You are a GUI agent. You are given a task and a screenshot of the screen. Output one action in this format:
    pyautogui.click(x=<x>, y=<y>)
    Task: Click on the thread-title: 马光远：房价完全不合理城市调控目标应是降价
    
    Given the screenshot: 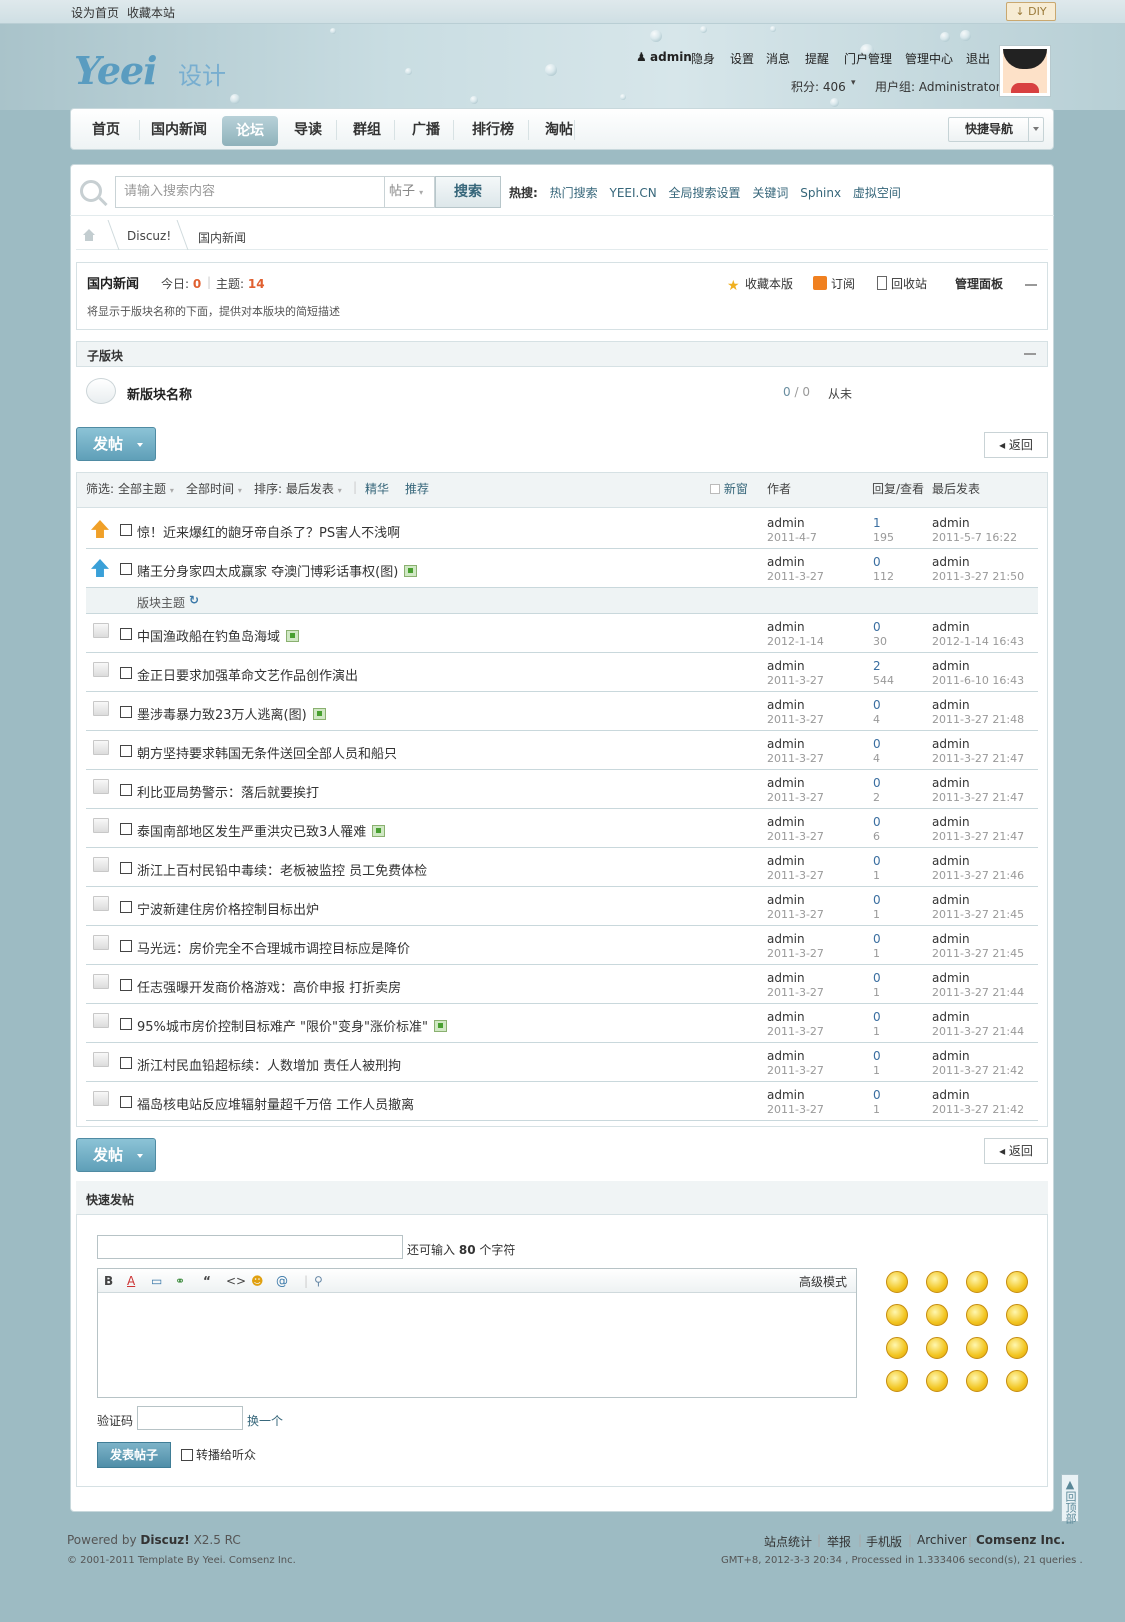 What is the action you would take?
    pyautogui.click(x=273, y=947)
    